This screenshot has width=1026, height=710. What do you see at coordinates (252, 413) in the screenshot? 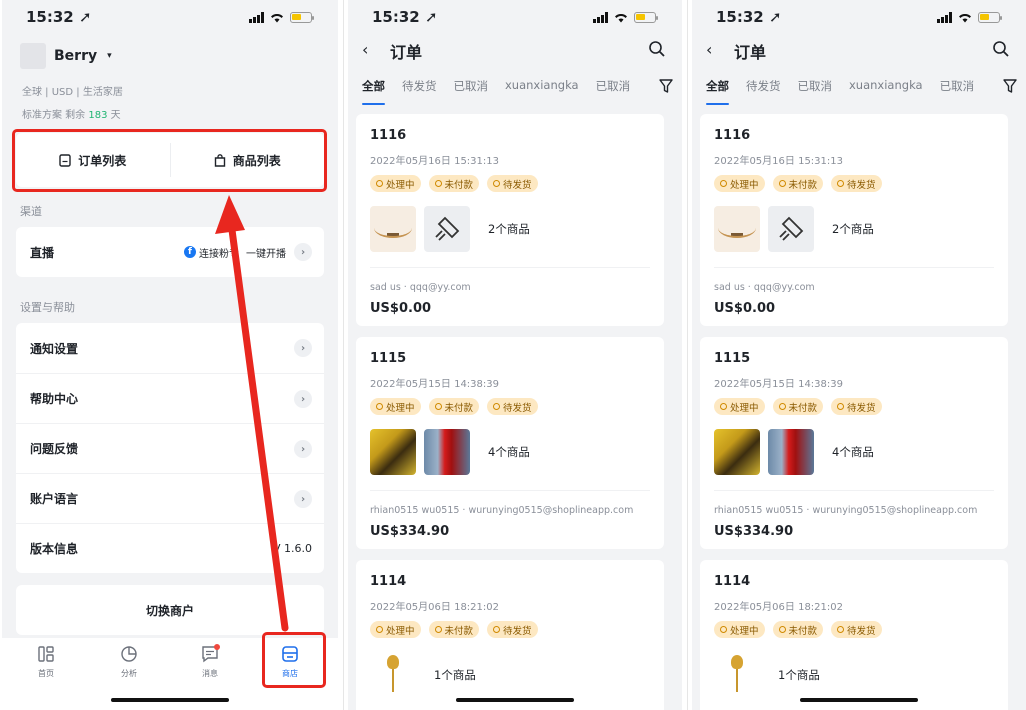
I see `annotation-arrow` at bounding box center [252, 413].